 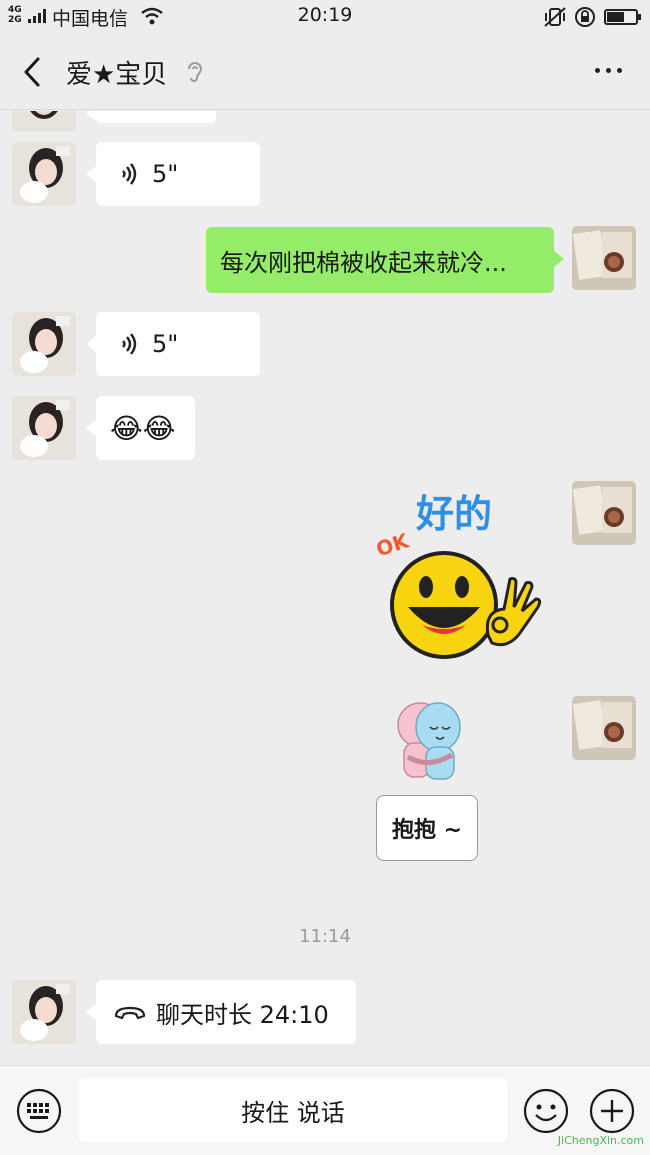 I want to click on rotation-lock-icon, so click(x=585, y=17).